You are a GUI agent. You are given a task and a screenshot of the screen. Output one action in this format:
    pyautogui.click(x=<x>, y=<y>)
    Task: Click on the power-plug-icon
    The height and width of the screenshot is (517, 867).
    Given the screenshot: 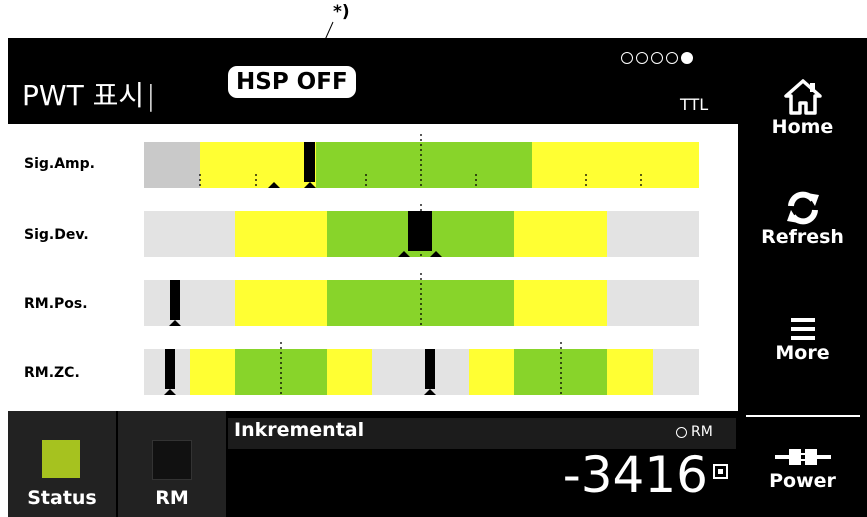 What is the action you would take?
    pyautogui.click(x=802, y=457)
    